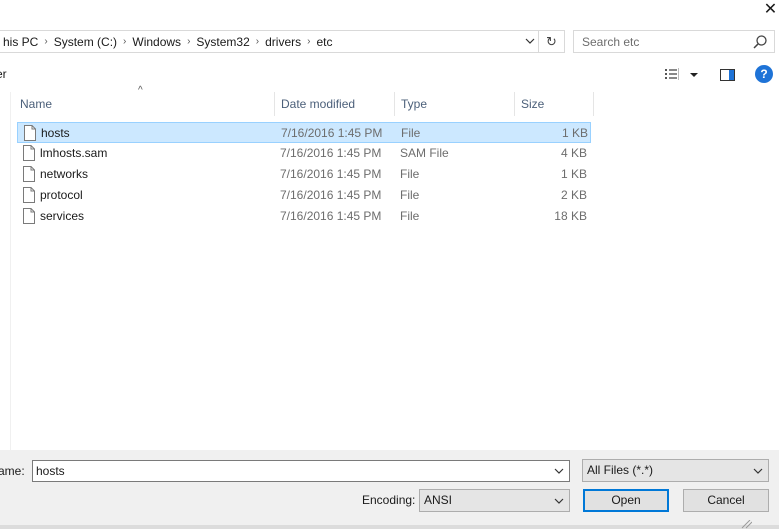 The width and height of the screenshot is (779, 529). What do you see at coordinates (156, 42) in the screenshot?
I see `breadcrumb-windows: Windows` at bounding box center [156, 42].